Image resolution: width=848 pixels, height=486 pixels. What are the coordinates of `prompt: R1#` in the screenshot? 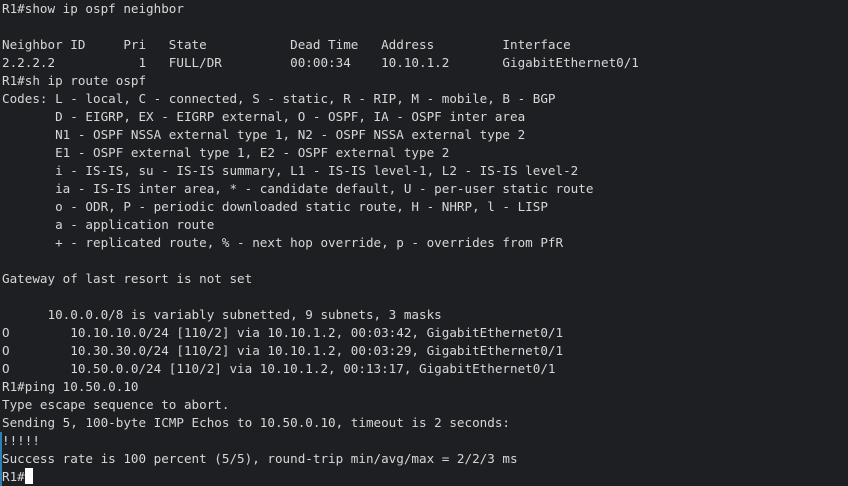 It's located at (13, 476).